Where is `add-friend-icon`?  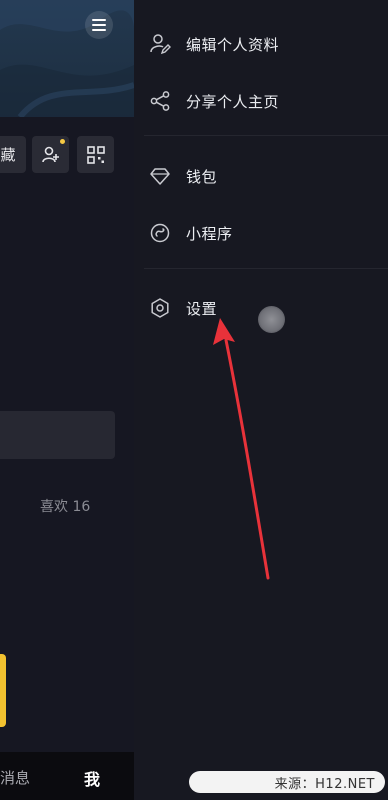
add-friend-icon is located at coordinates (50, 154).